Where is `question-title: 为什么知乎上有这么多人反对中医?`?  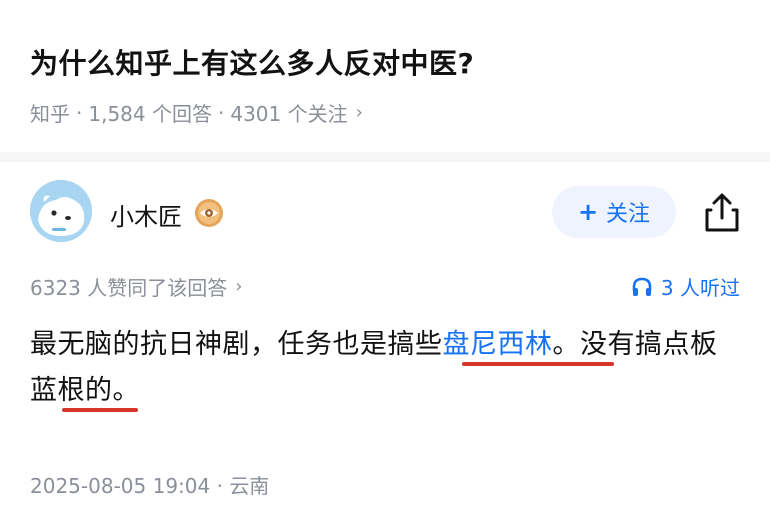 question-title: 为什么知乎上有这么多人反对中医? is located at coordinates (252, 62).